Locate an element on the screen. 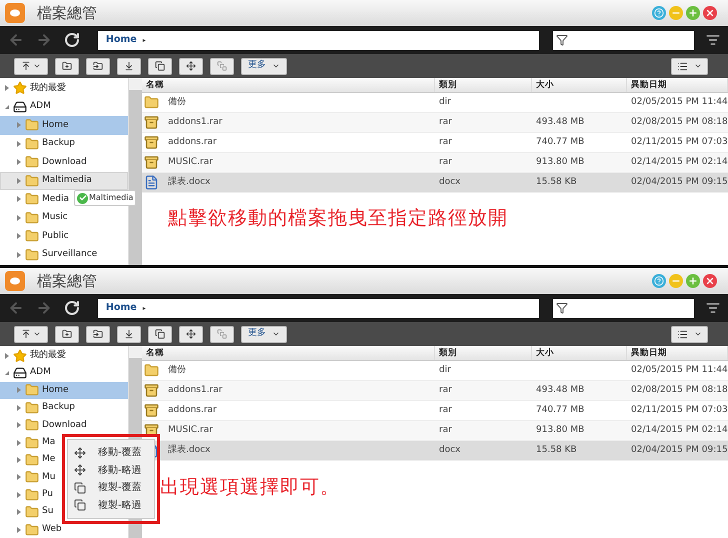 The height and width of the screenshot is (538, 728). instruction-text: 點擊欲移動的檔案拖曳至指定路徑放開 is located at coordinates (338, 218).